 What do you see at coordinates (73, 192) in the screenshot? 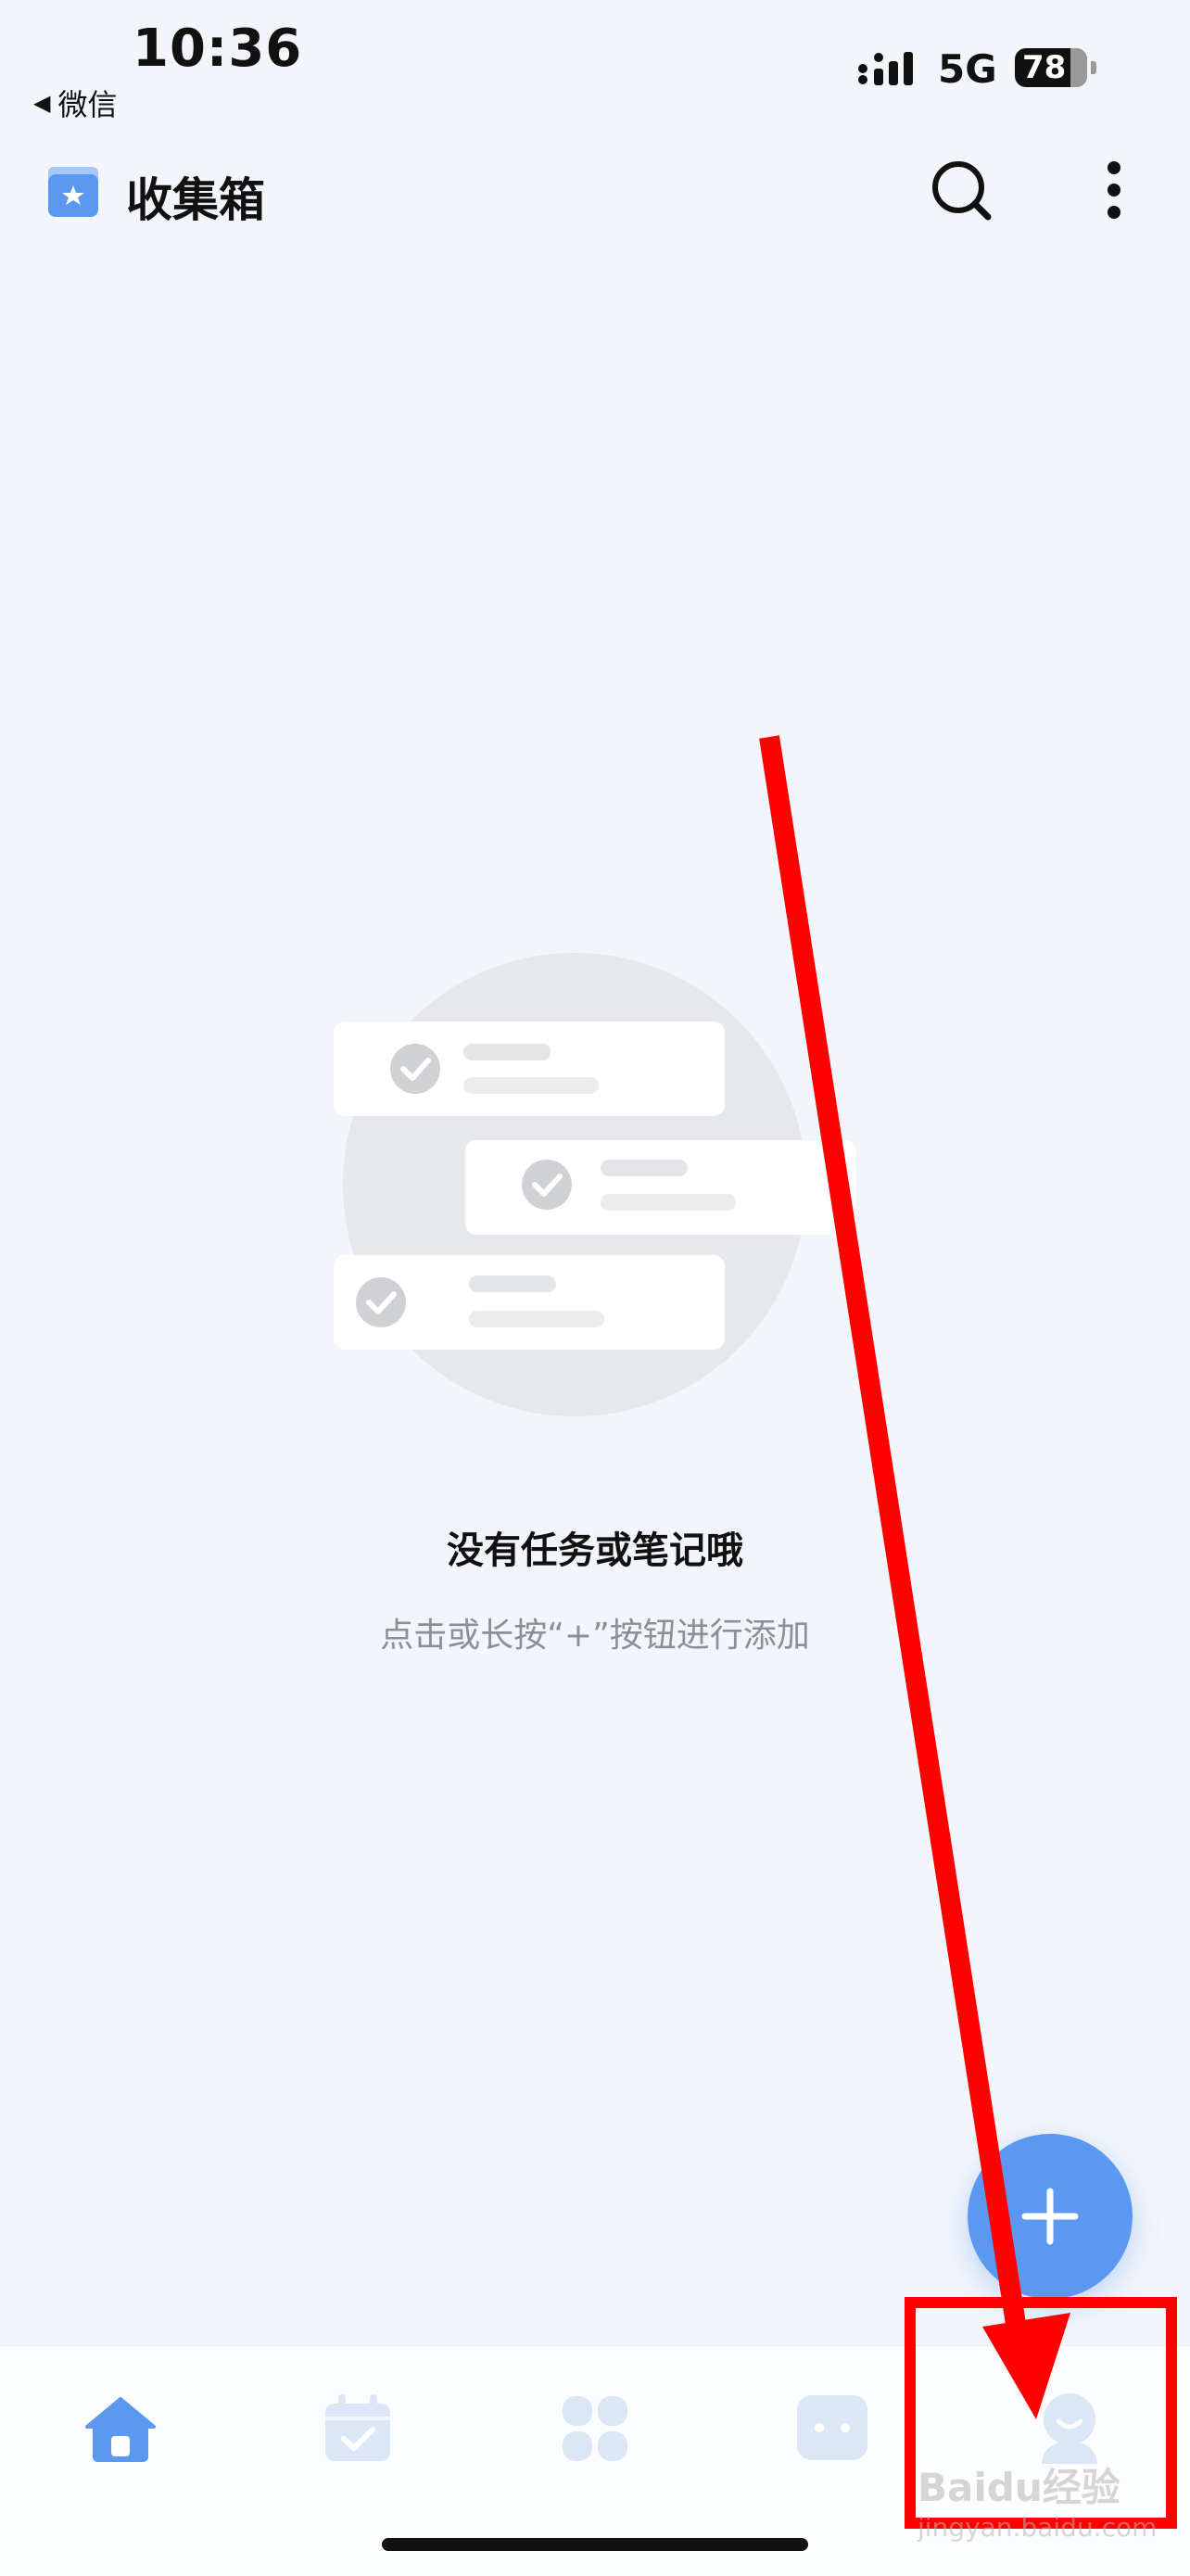
I see `inbox-icon` at bounding box center [73, 192].